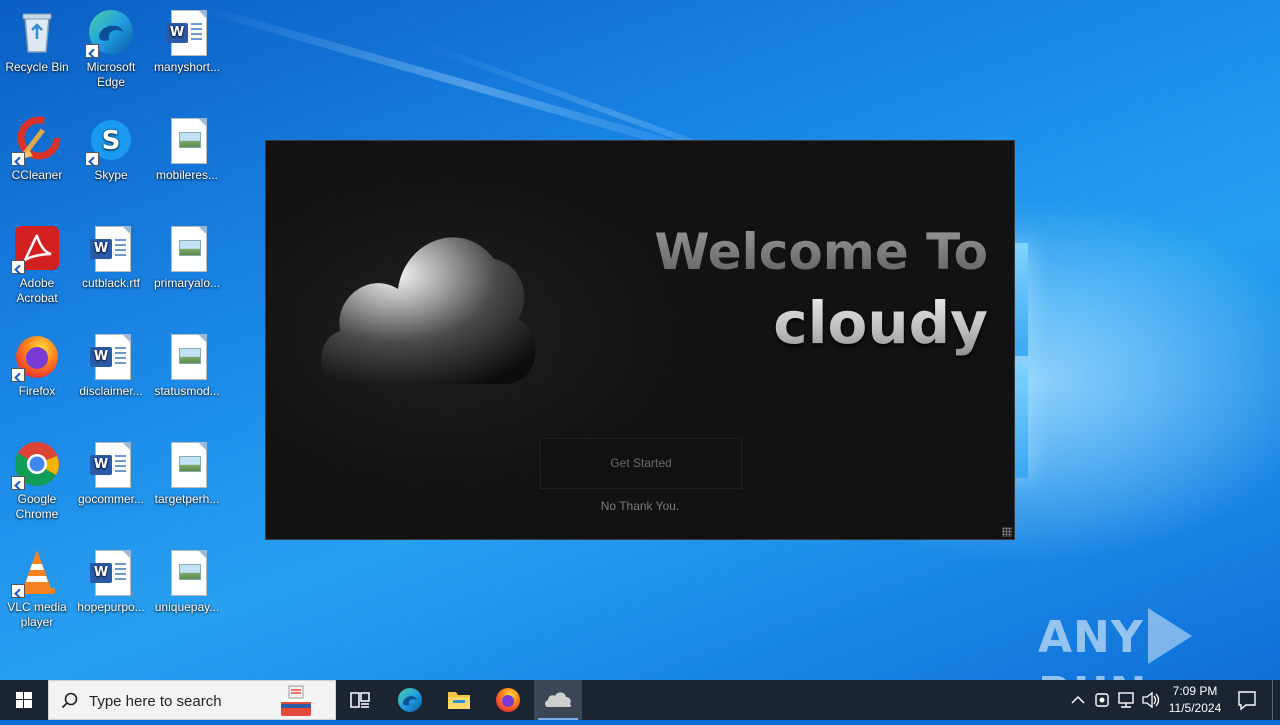  Describe the element at coordinates (37, 290) in the screenshot. I see `desktop-icon-label: Adobe Acrobat` at that location.